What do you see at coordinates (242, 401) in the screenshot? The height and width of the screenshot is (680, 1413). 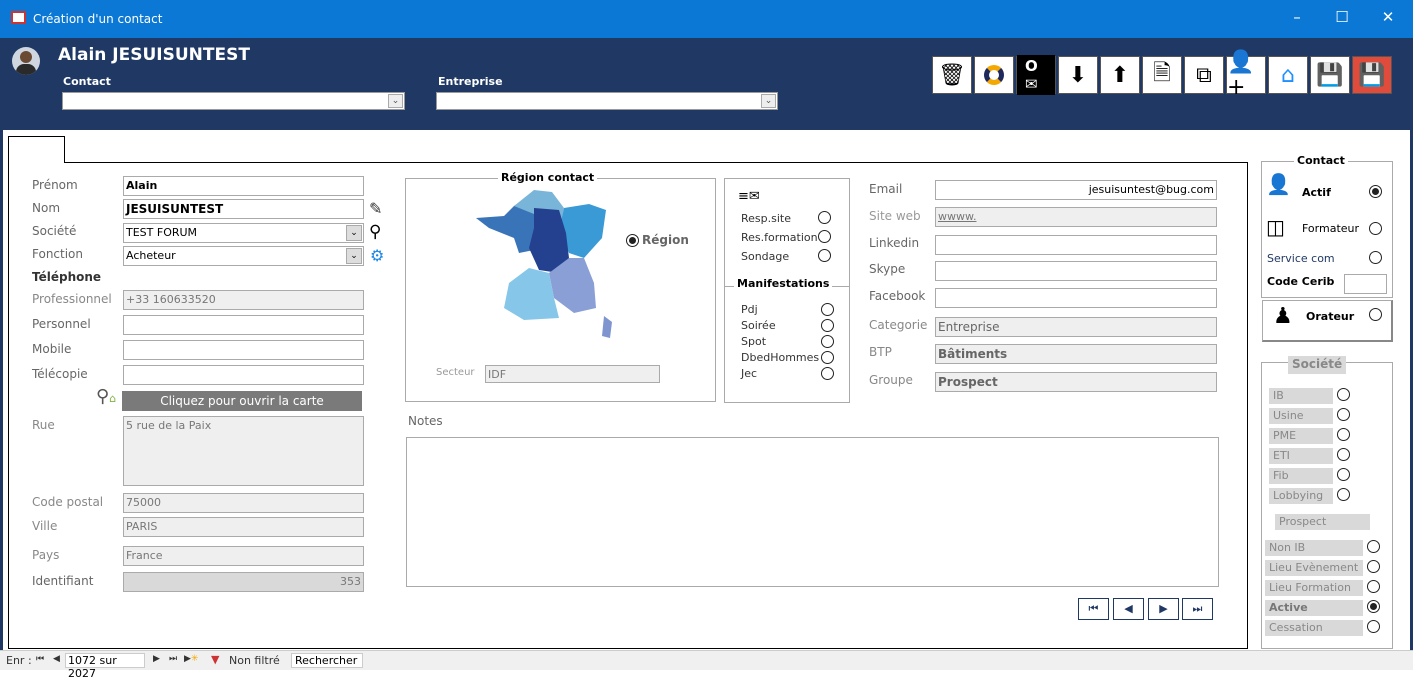 I see `open-map-button: Cliquez pour ouvrir la carte` at bounding box center [242, 401].